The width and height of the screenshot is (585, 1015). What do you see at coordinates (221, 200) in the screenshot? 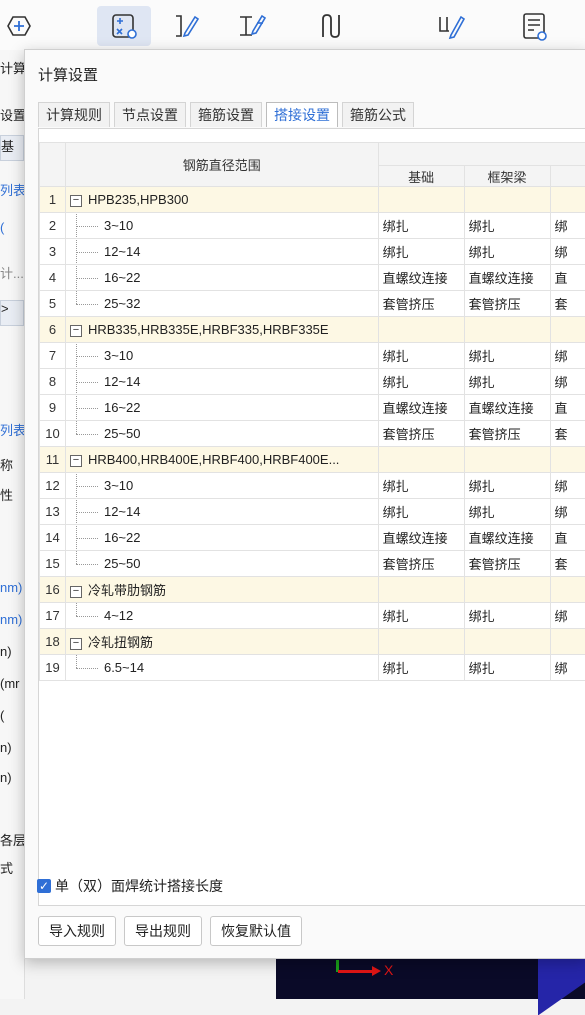
I see `diameter-range-cell: −HPB235,HPB300` at bounding box center [221, 200].